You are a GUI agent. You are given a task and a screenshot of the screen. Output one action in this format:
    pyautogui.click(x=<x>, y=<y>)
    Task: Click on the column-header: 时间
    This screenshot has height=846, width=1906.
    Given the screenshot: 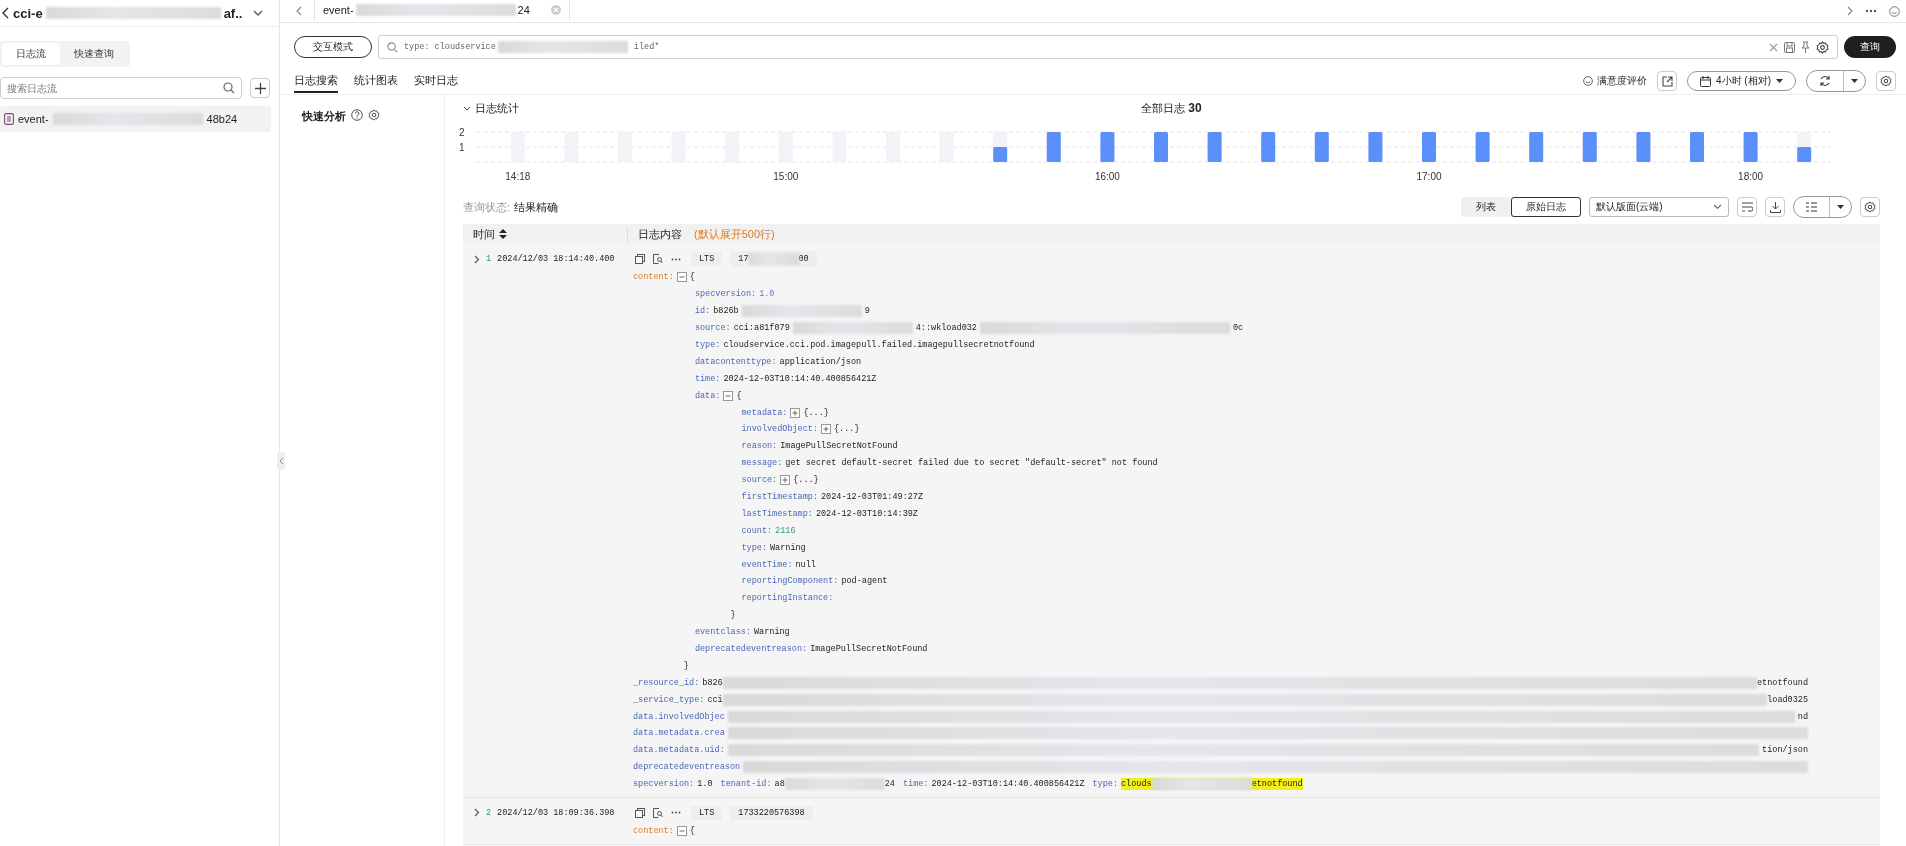 What is the action you would take?
    pyautogui.click(x=484, y=234)
    